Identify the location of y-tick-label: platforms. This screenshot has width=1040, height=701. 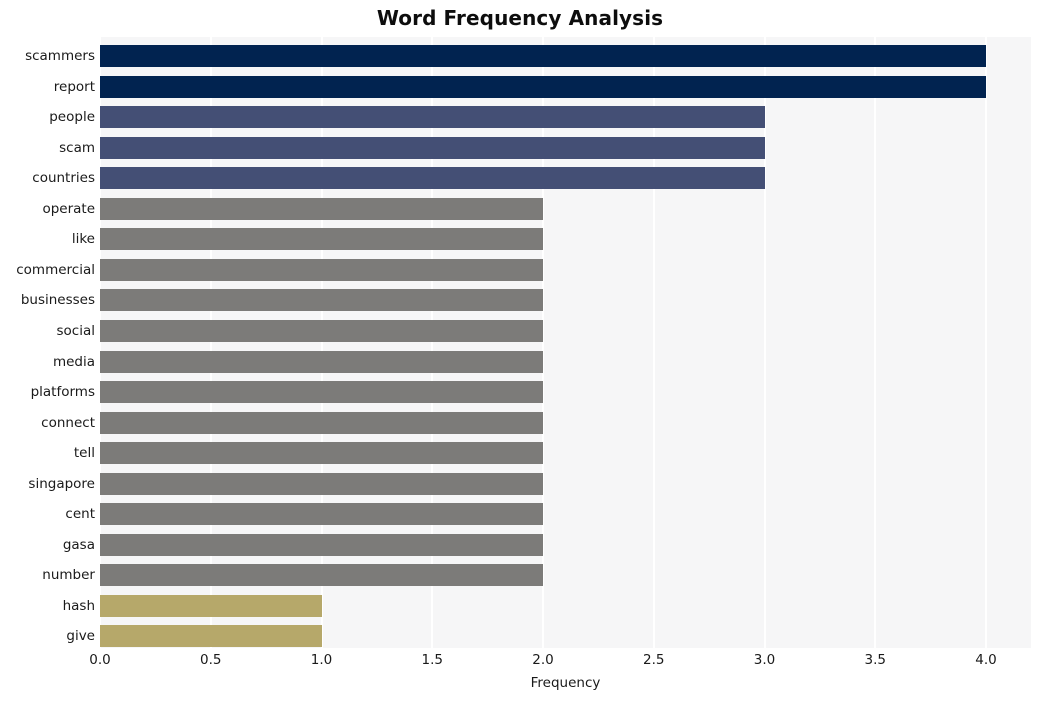
(62, 392).